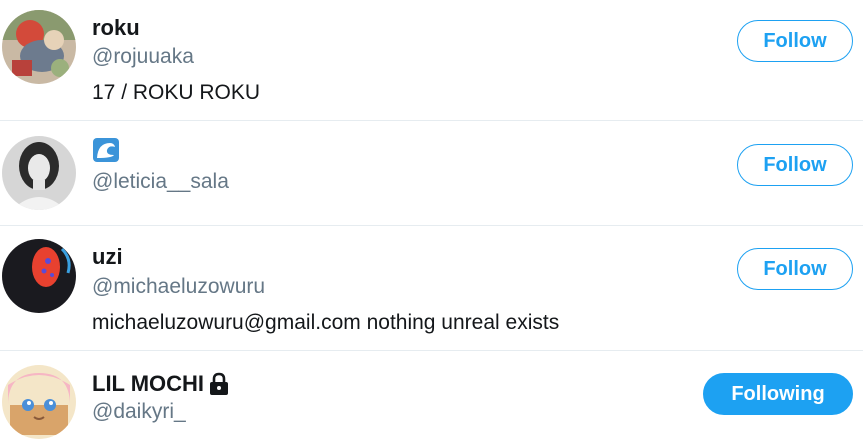  What do you see at coordinates (143, 57) in the screenshot?
I see `user-handle: @rojuuaka` at bounding box center [143, 57].